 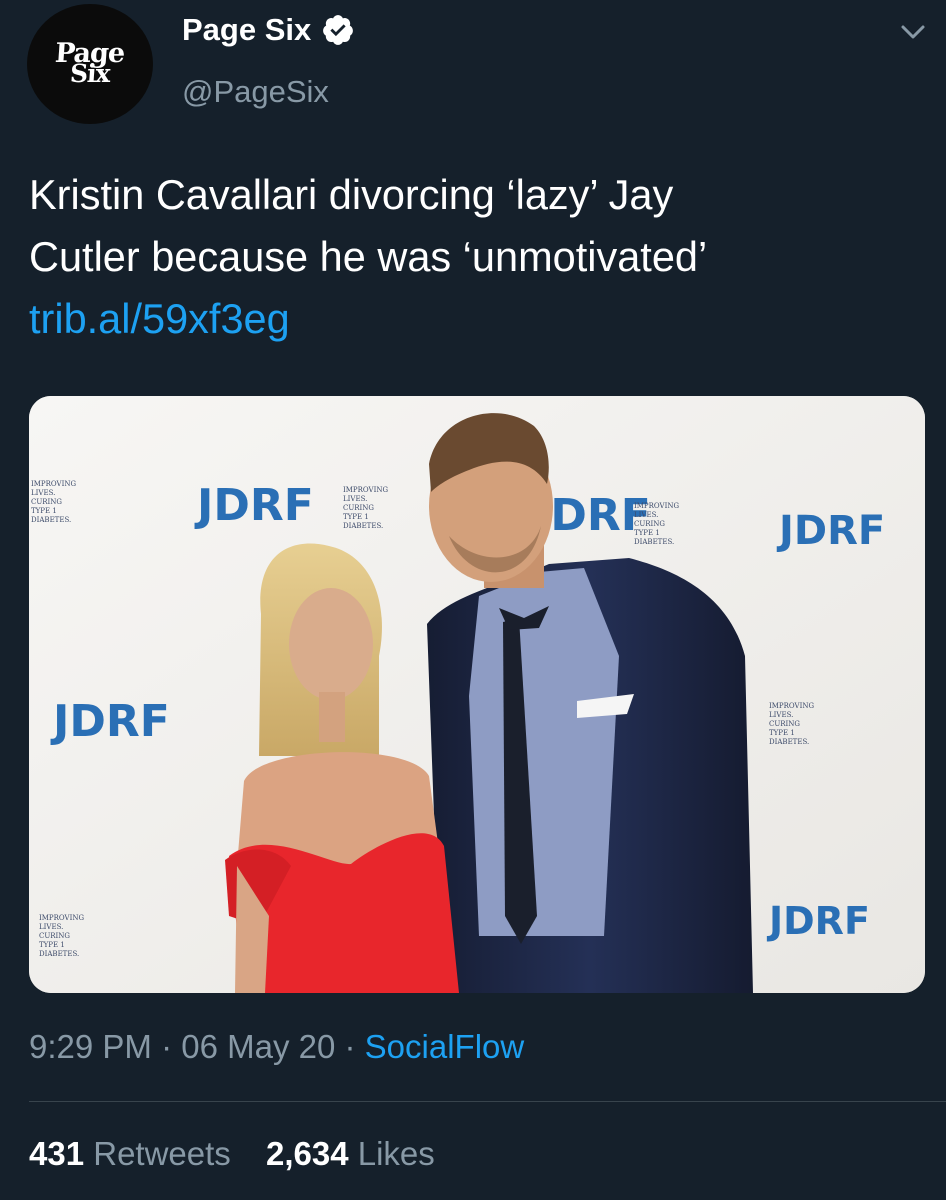 What do you see at coordinates (90, 1046) in the screenshot?
I see `tweet-time: 9:29 PM` at bounding box center [90, 1046].